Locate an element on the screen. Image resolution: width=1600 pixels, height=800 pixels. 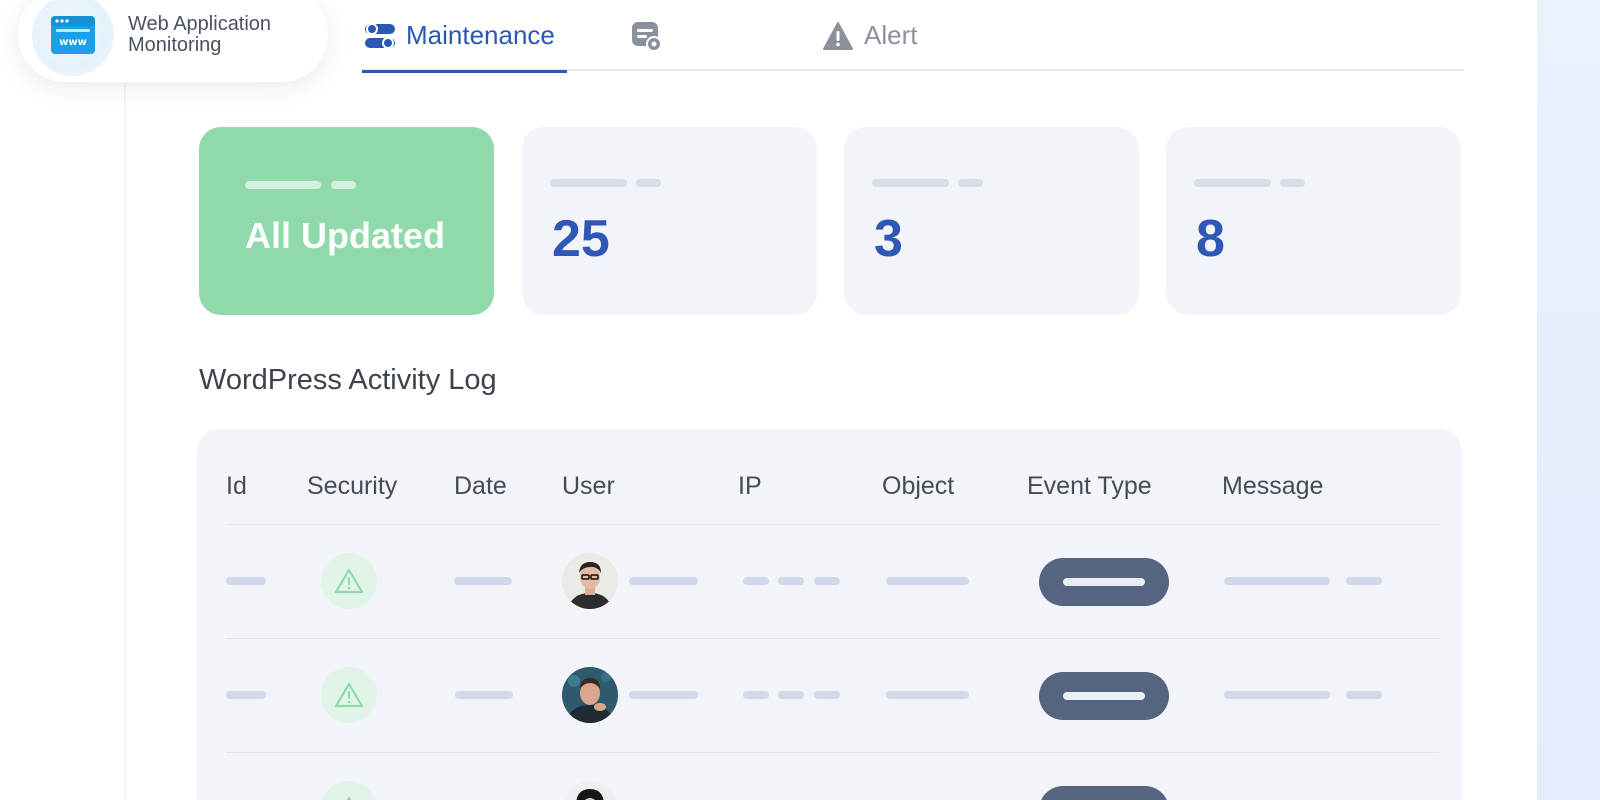
background-strip is located at coordinates (1568, 400).